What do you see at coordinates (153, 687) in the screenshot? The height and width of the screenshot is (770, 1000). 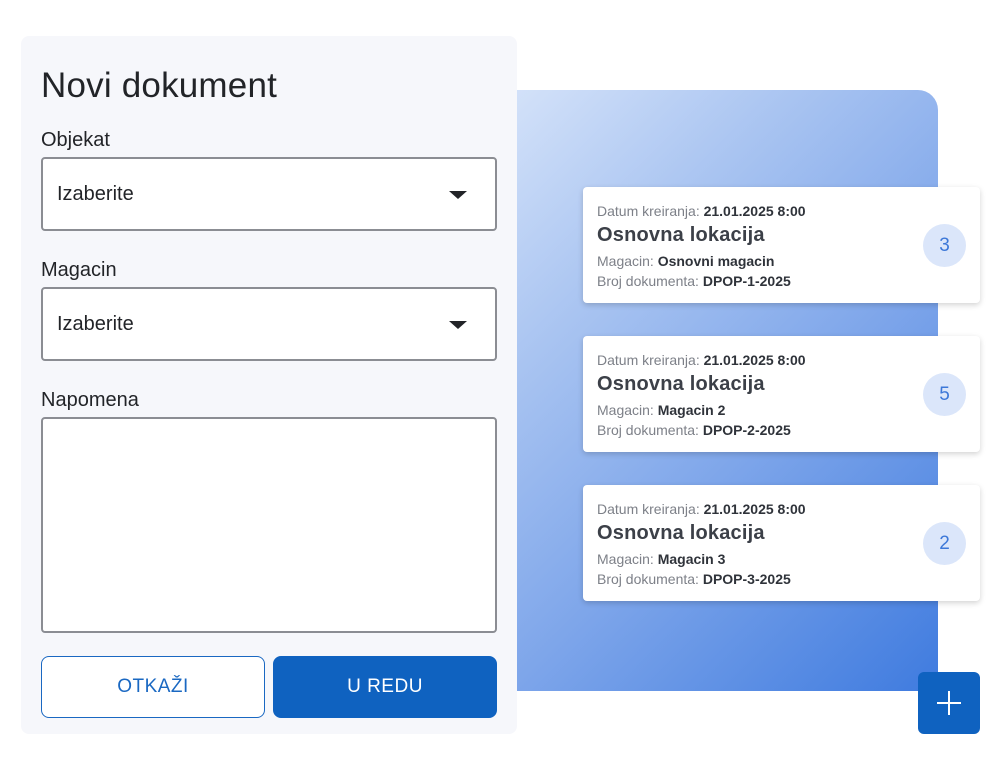 I see `cancel-button: OTKAŽI` at bounding box center [153, 687].